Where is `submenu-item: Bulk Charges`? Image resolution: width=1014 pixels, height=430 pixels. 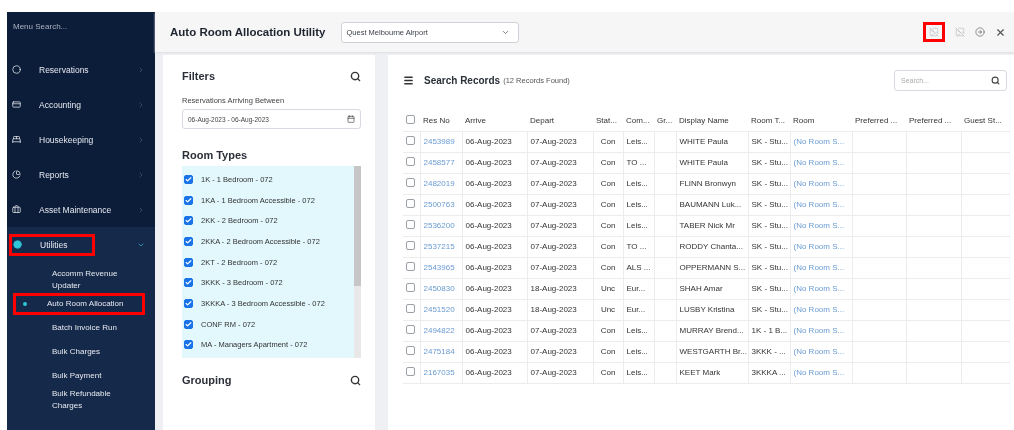
submenu-item: Bulk Charges is located at coordinates (81, 352).